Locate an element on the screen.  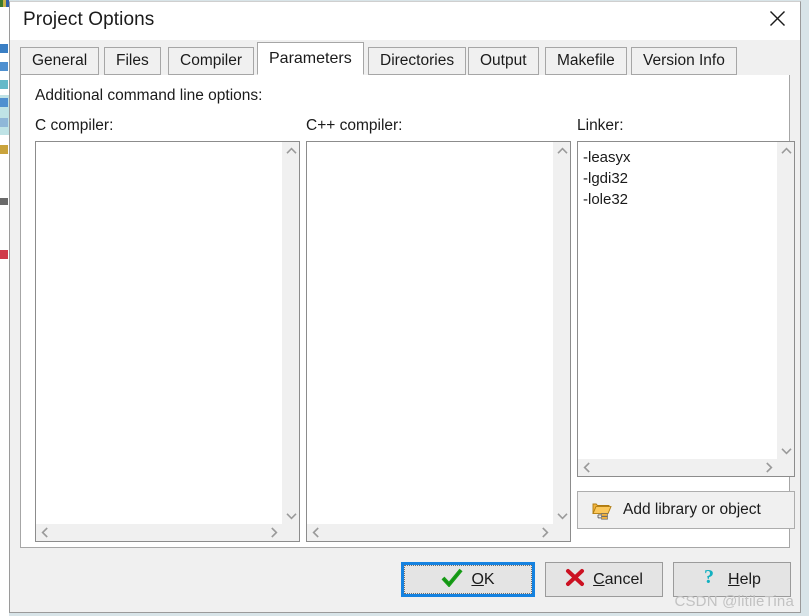
tab-label: Directories is located at coordinates (417, 60).